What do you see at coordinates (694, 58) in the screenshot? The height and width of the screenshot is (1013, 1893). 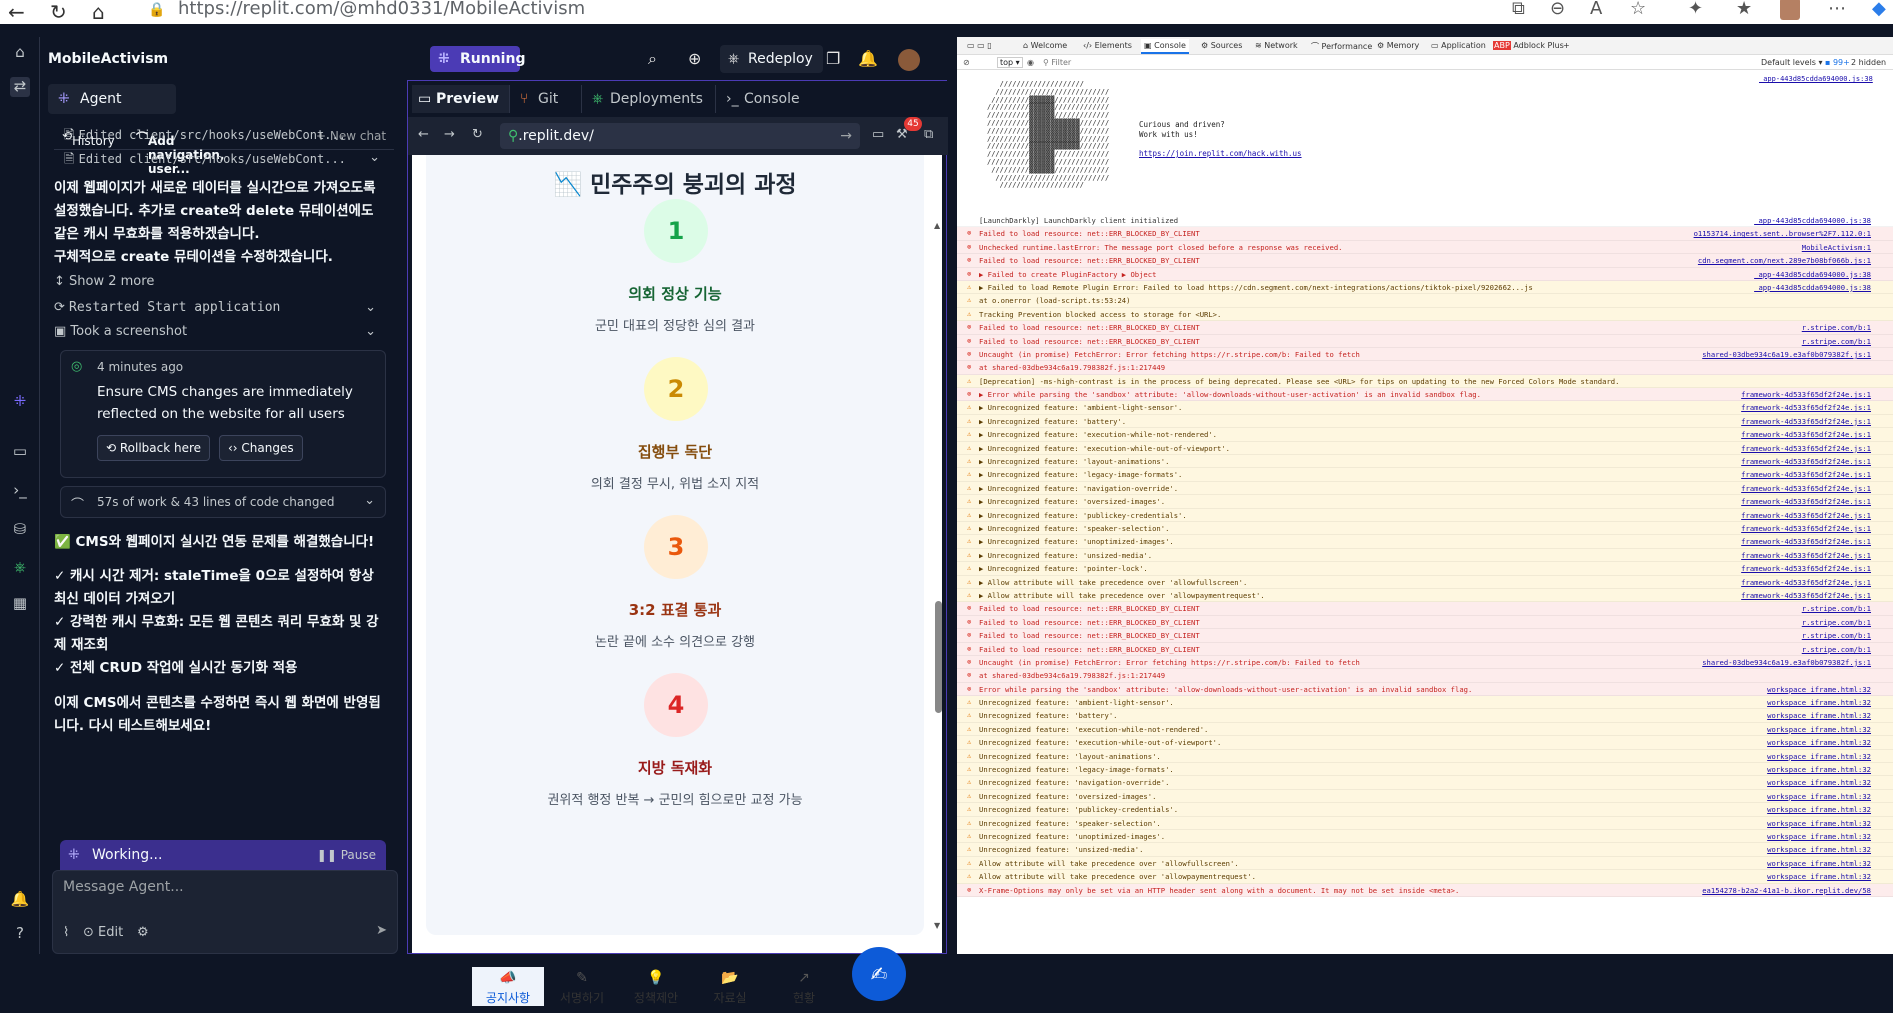 I see `invite-icon: ⊕` at bounding box center [694, 58].